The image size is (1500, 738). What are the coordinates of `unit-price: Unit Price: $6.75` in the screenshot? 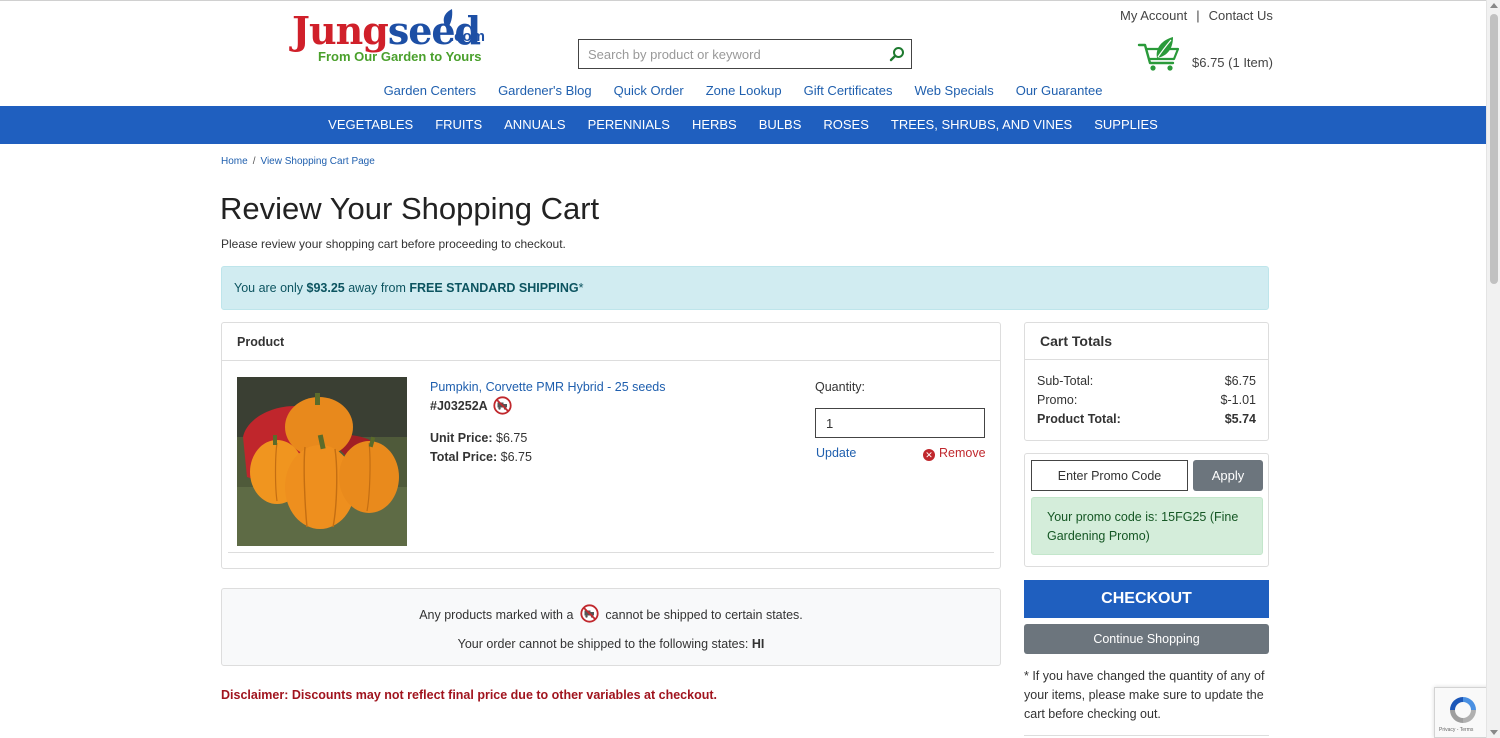 It's located at (479, 438).